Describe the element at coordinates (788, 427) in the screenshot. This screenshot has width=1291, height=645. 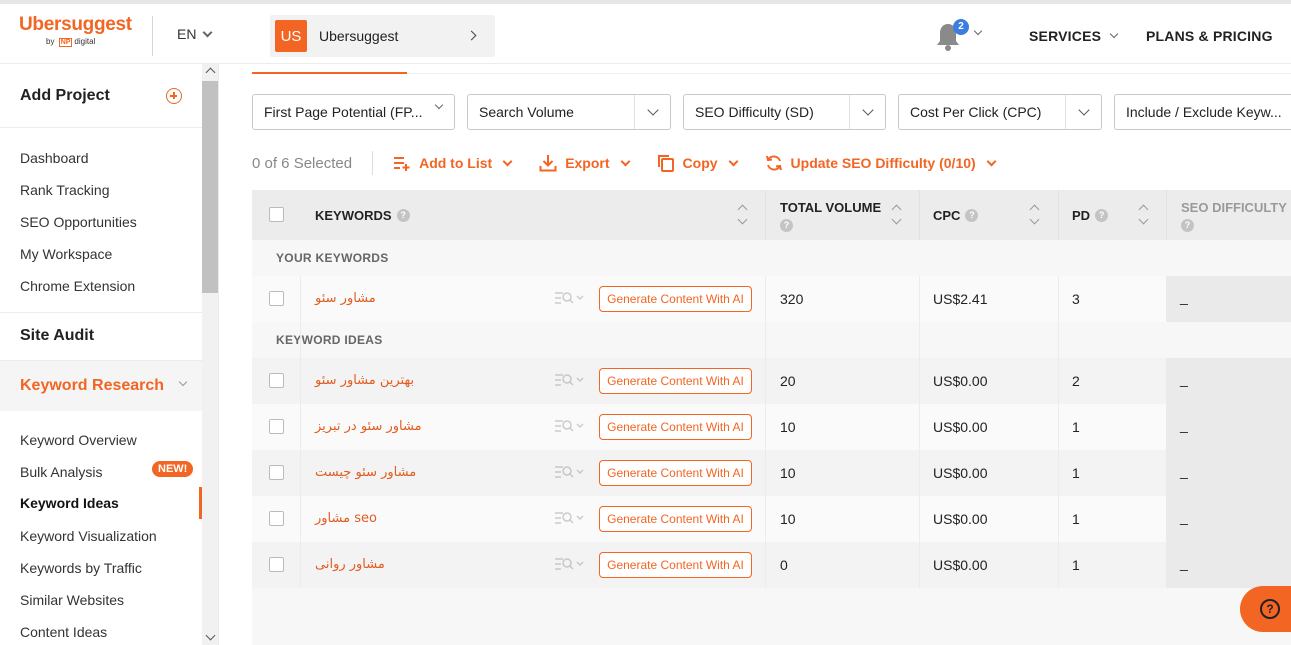
I see `volume-cell: 10` at that location.